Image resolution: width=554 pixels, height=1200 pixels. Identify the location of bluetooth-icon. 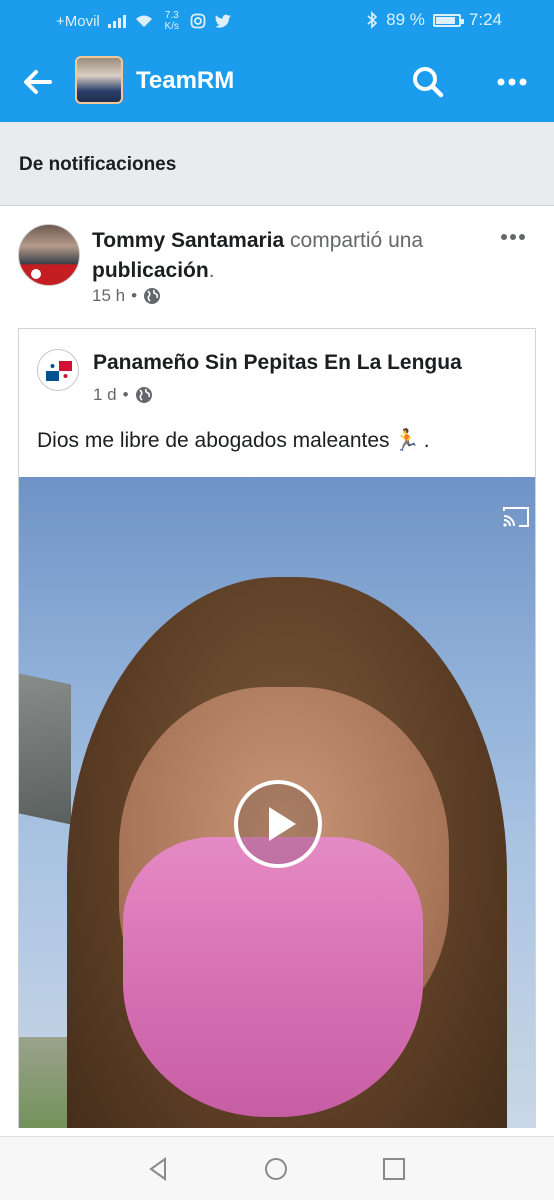
(372, 20).